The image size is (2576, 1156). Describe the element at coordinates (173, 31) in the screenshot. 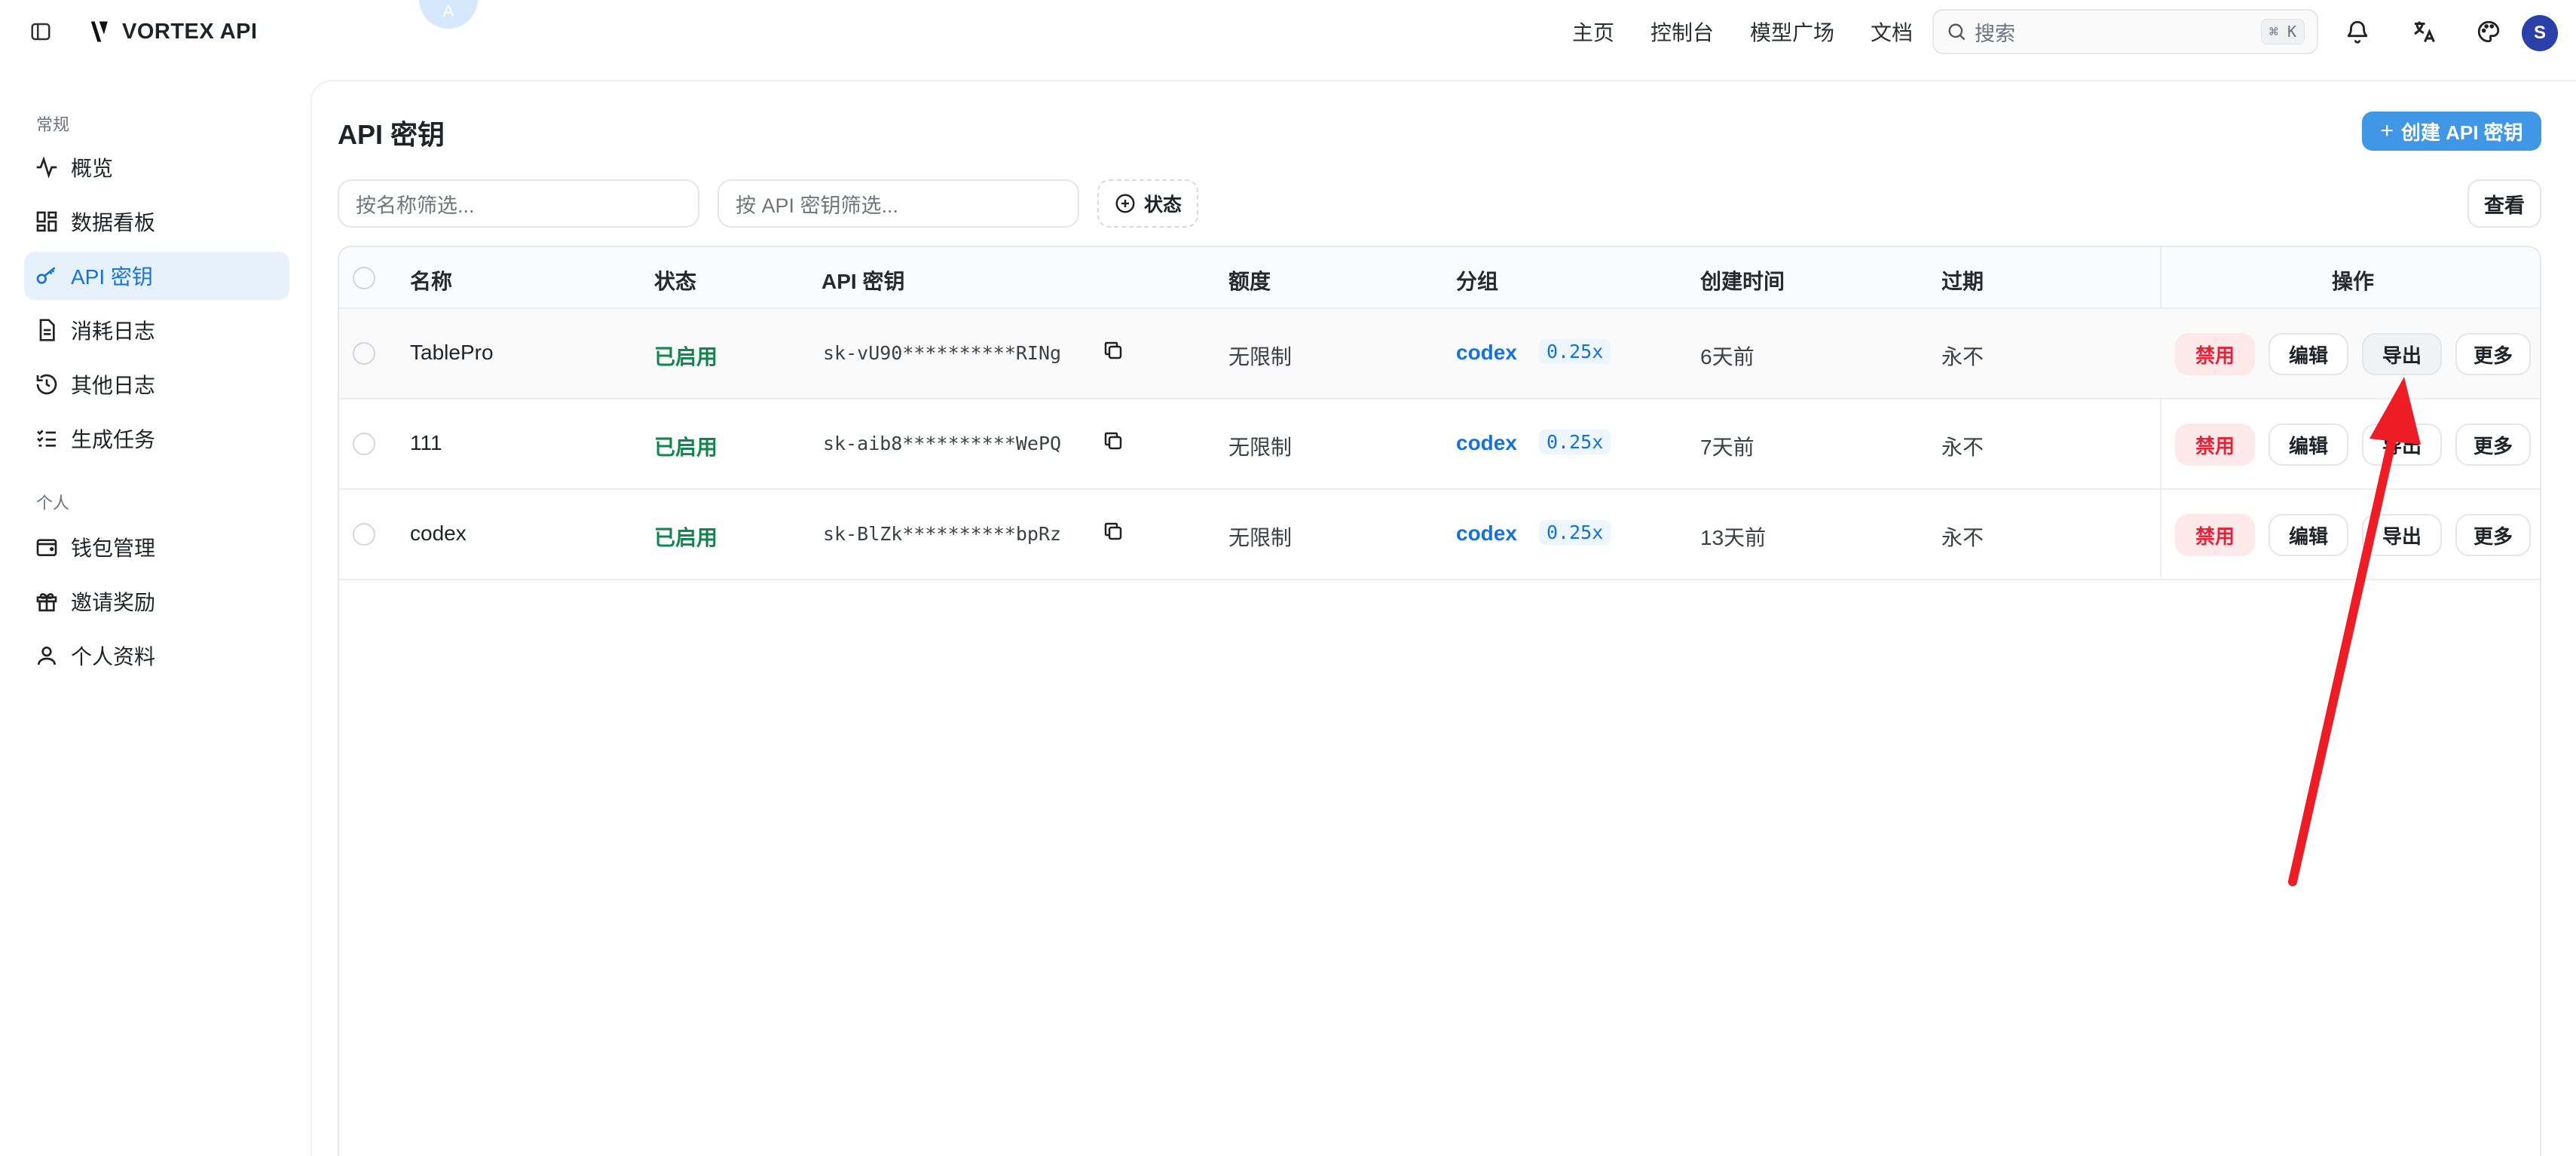

I see `brand: VORTEX API` at that location.